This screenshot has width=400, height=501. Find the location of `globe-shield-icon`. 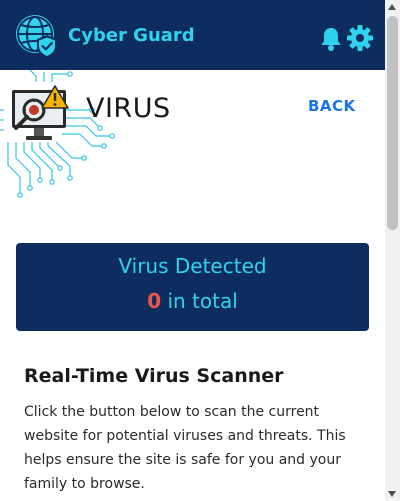

globe-shield-icon is located at coordinates (36, 36).